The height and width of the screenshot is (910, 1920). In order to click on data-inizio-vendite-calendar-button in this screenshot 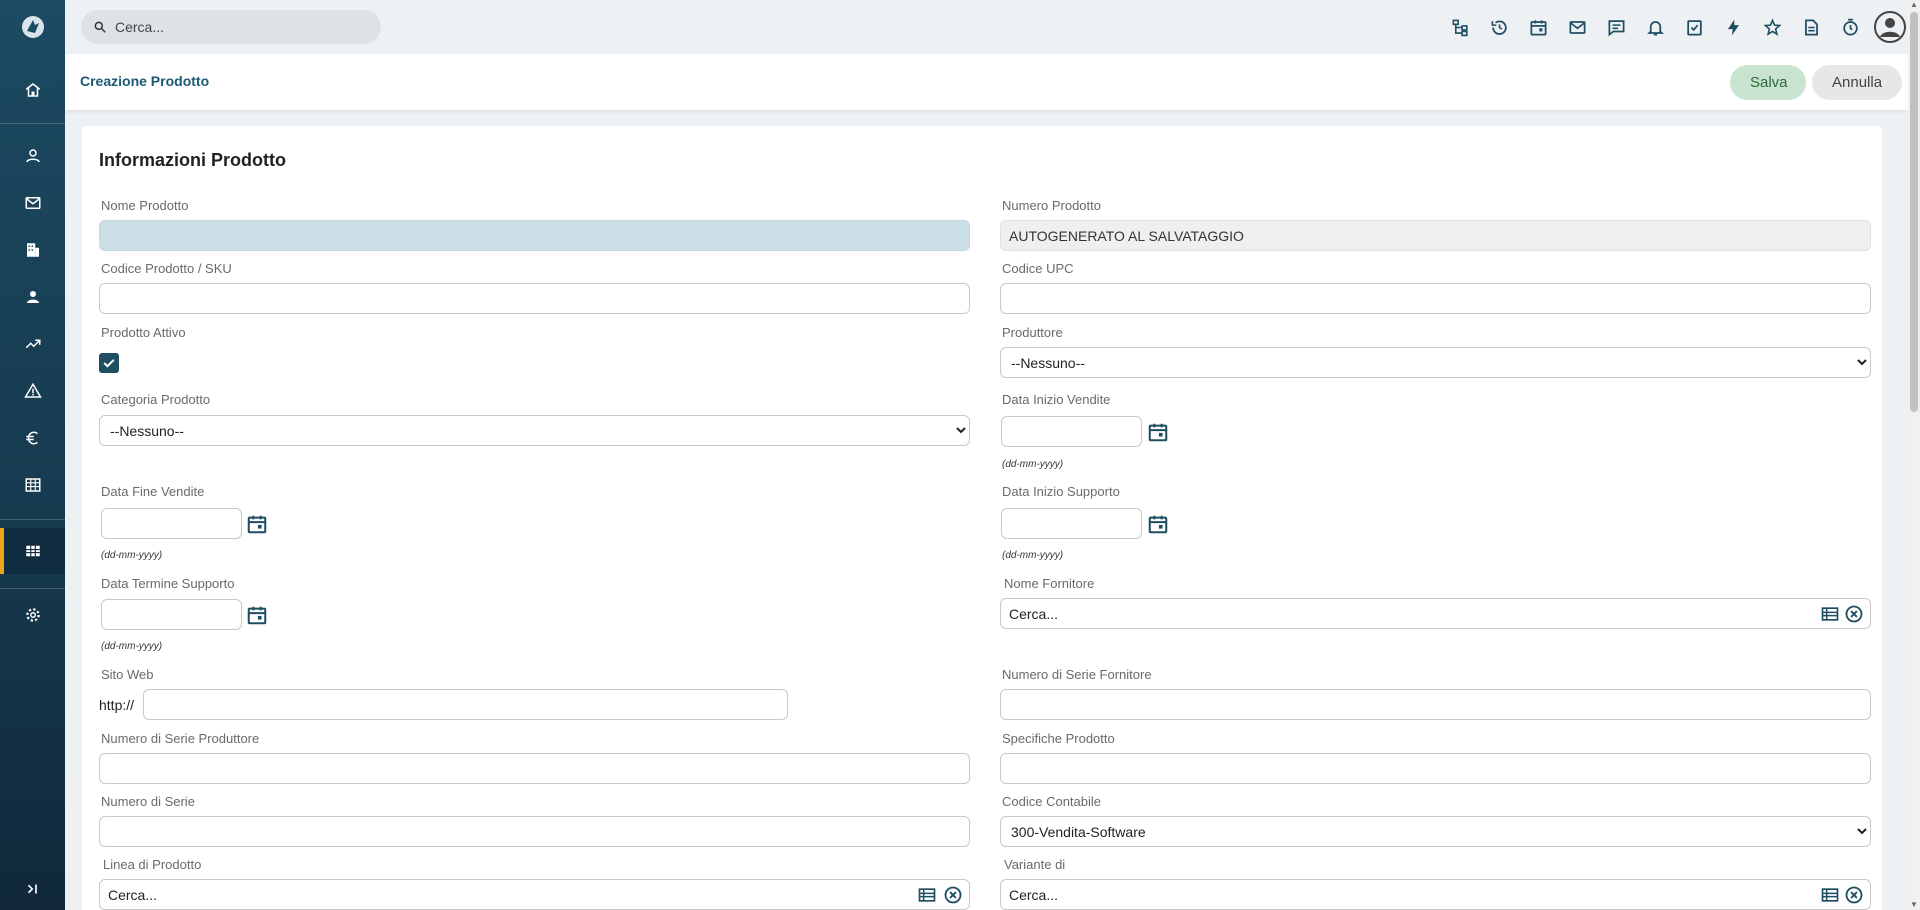, I will do `click(1158, 432)`.